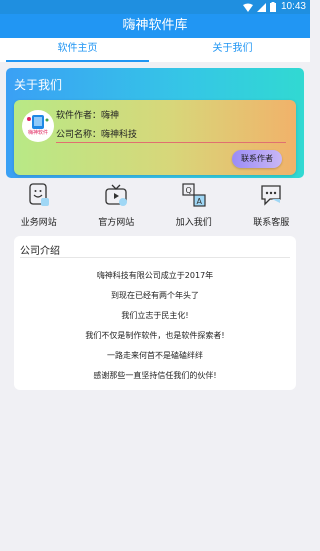 This screenshot has width=320, height=551. What do you see at coordinates (155, 295) in the screenshot?
I see `intro-line: 到现在已经有两个年头了` at bounding box center [155, 295].